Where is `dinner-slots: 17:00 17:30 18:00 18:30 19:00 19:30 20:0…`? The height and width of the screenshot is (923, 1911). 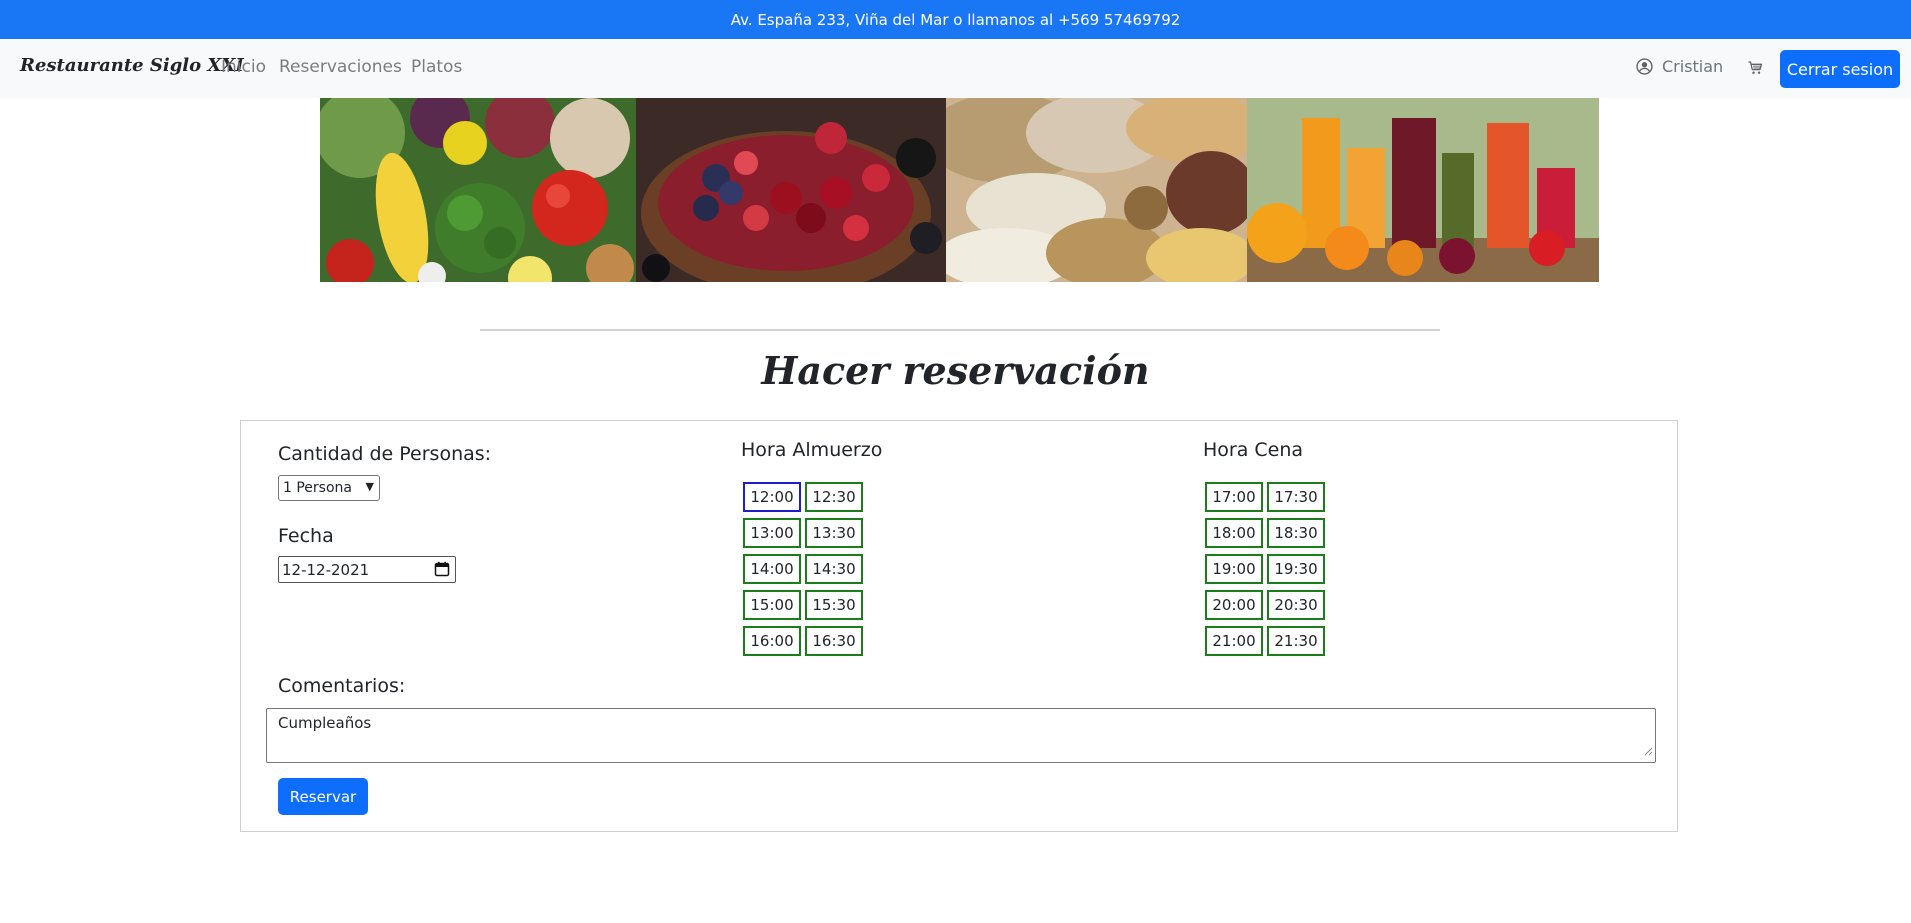
dinner-slots: 17:00 17:30 18:00 18:30 19:00 19:30 20:0… is located at coordinates (1265, 569).